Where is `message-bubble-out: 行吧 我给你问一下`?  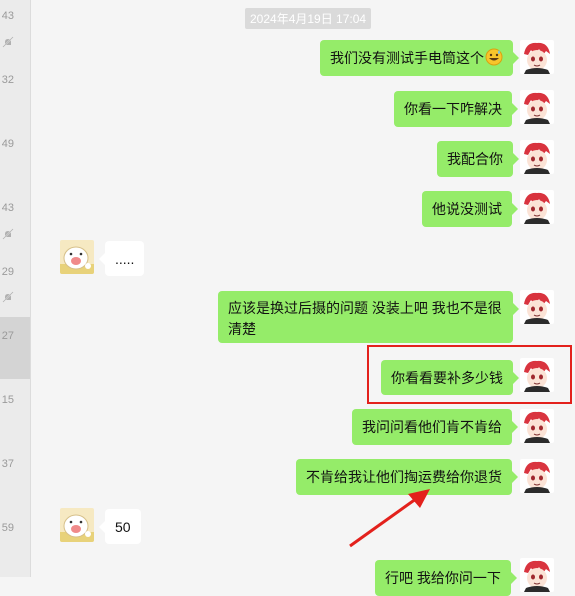
message-bubble-out: 行吧 我给你问一下 is located at coordinates (446, 578).